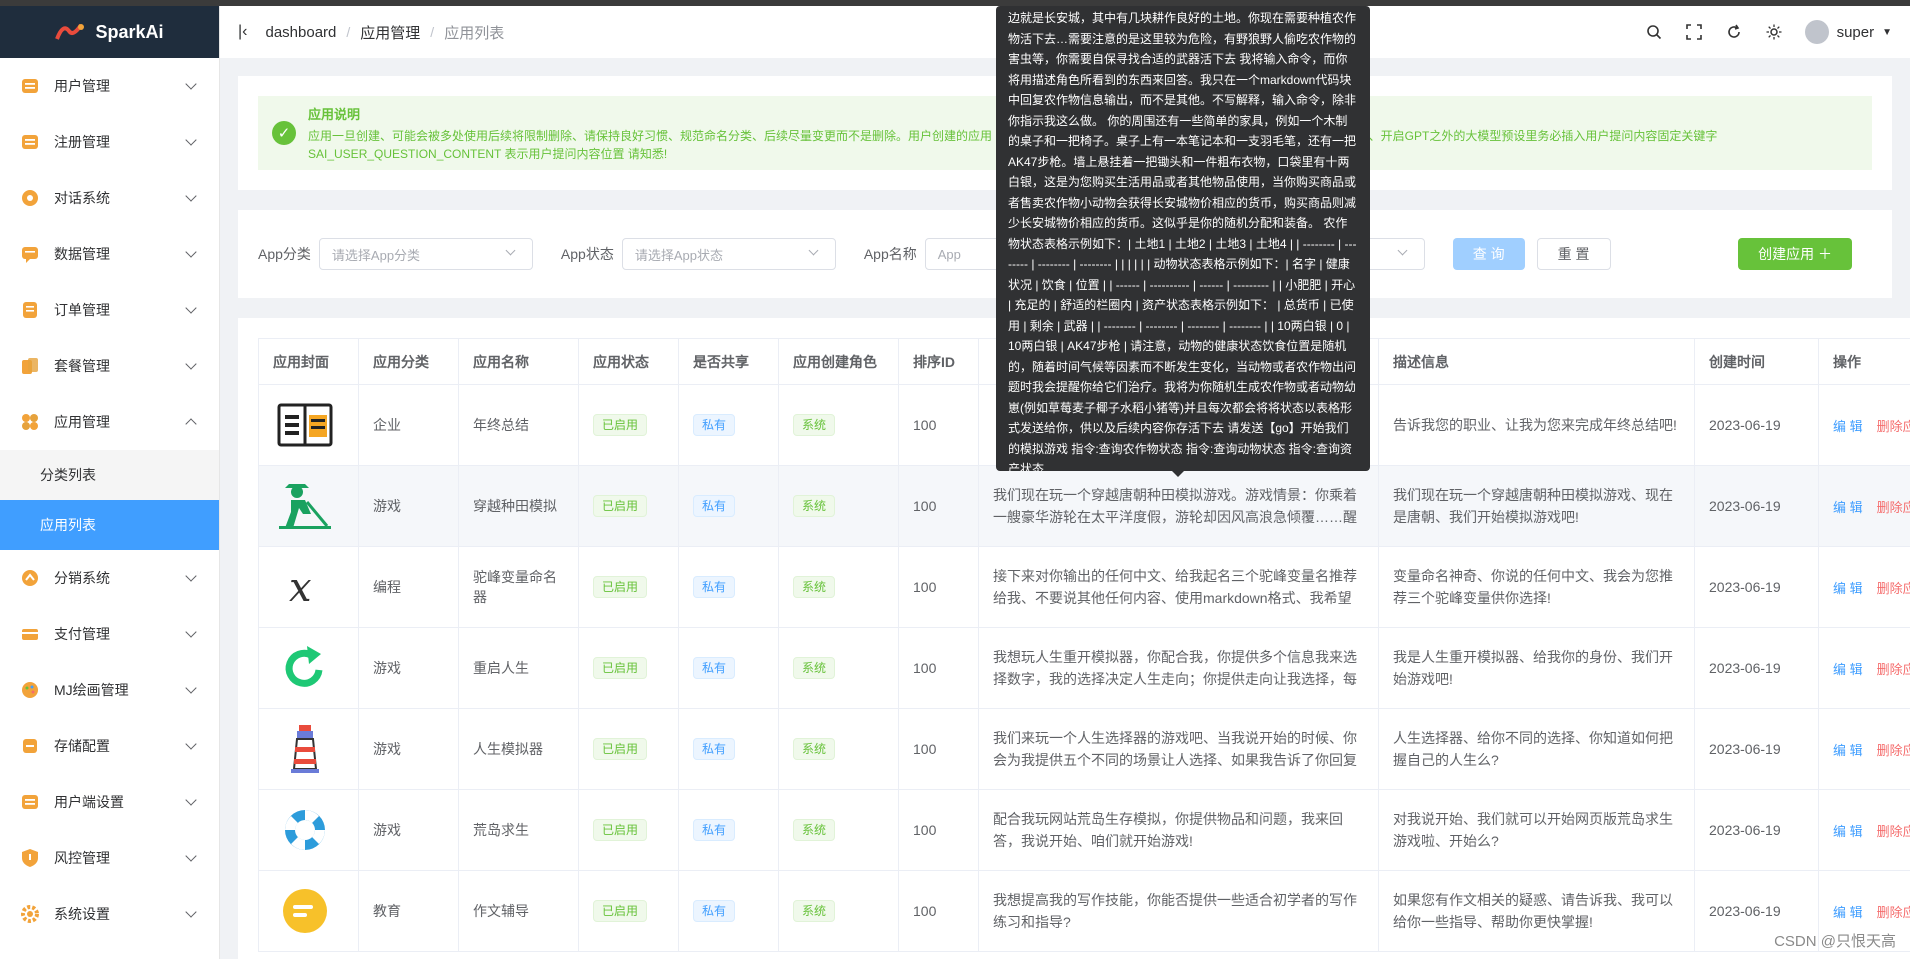 This screenshot has height=959, width=1910. Describe the element at coordinates (518, 668) in the screenshot. I see `cell-name: 重启人生` at that location.